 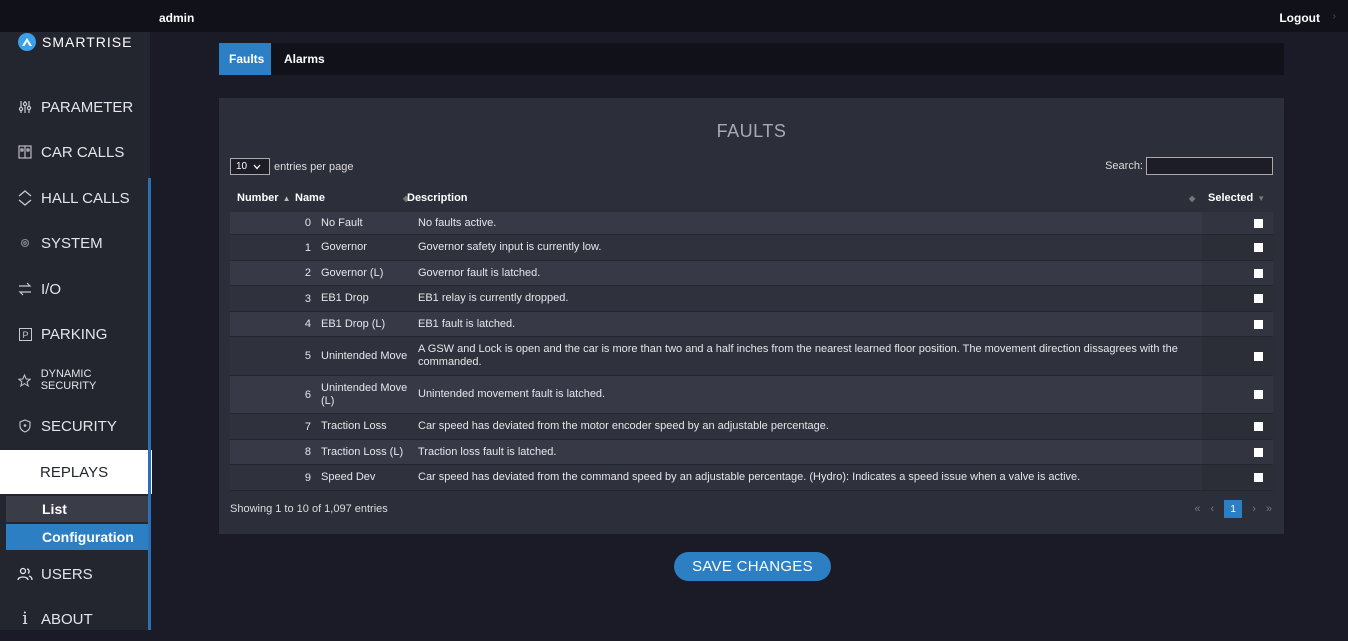 What do you see at coordinates (1269, 509) in the screenshot?
I see `last-page-button: »` at bounding box center [1269, 509].